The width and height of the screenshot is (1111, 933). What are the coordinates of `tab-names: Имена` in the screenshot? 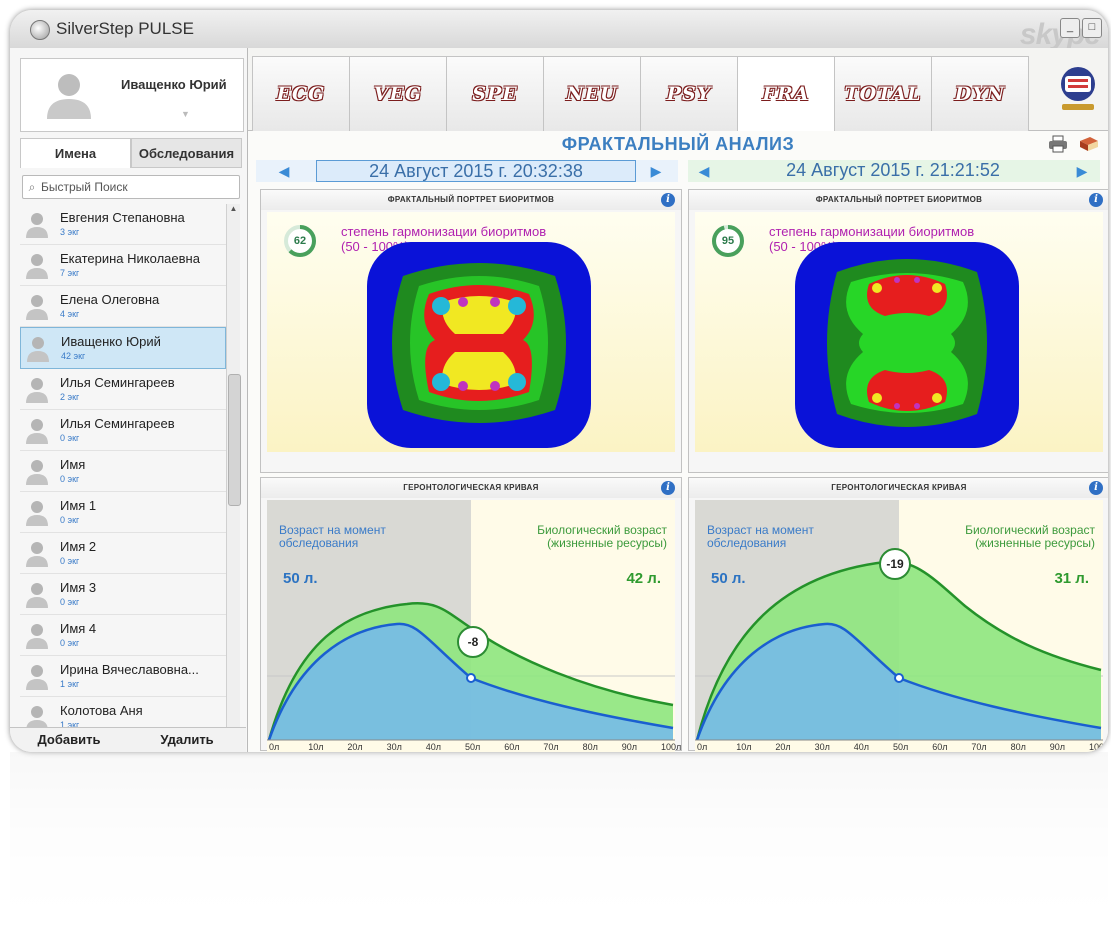 It's located at (75, 153).